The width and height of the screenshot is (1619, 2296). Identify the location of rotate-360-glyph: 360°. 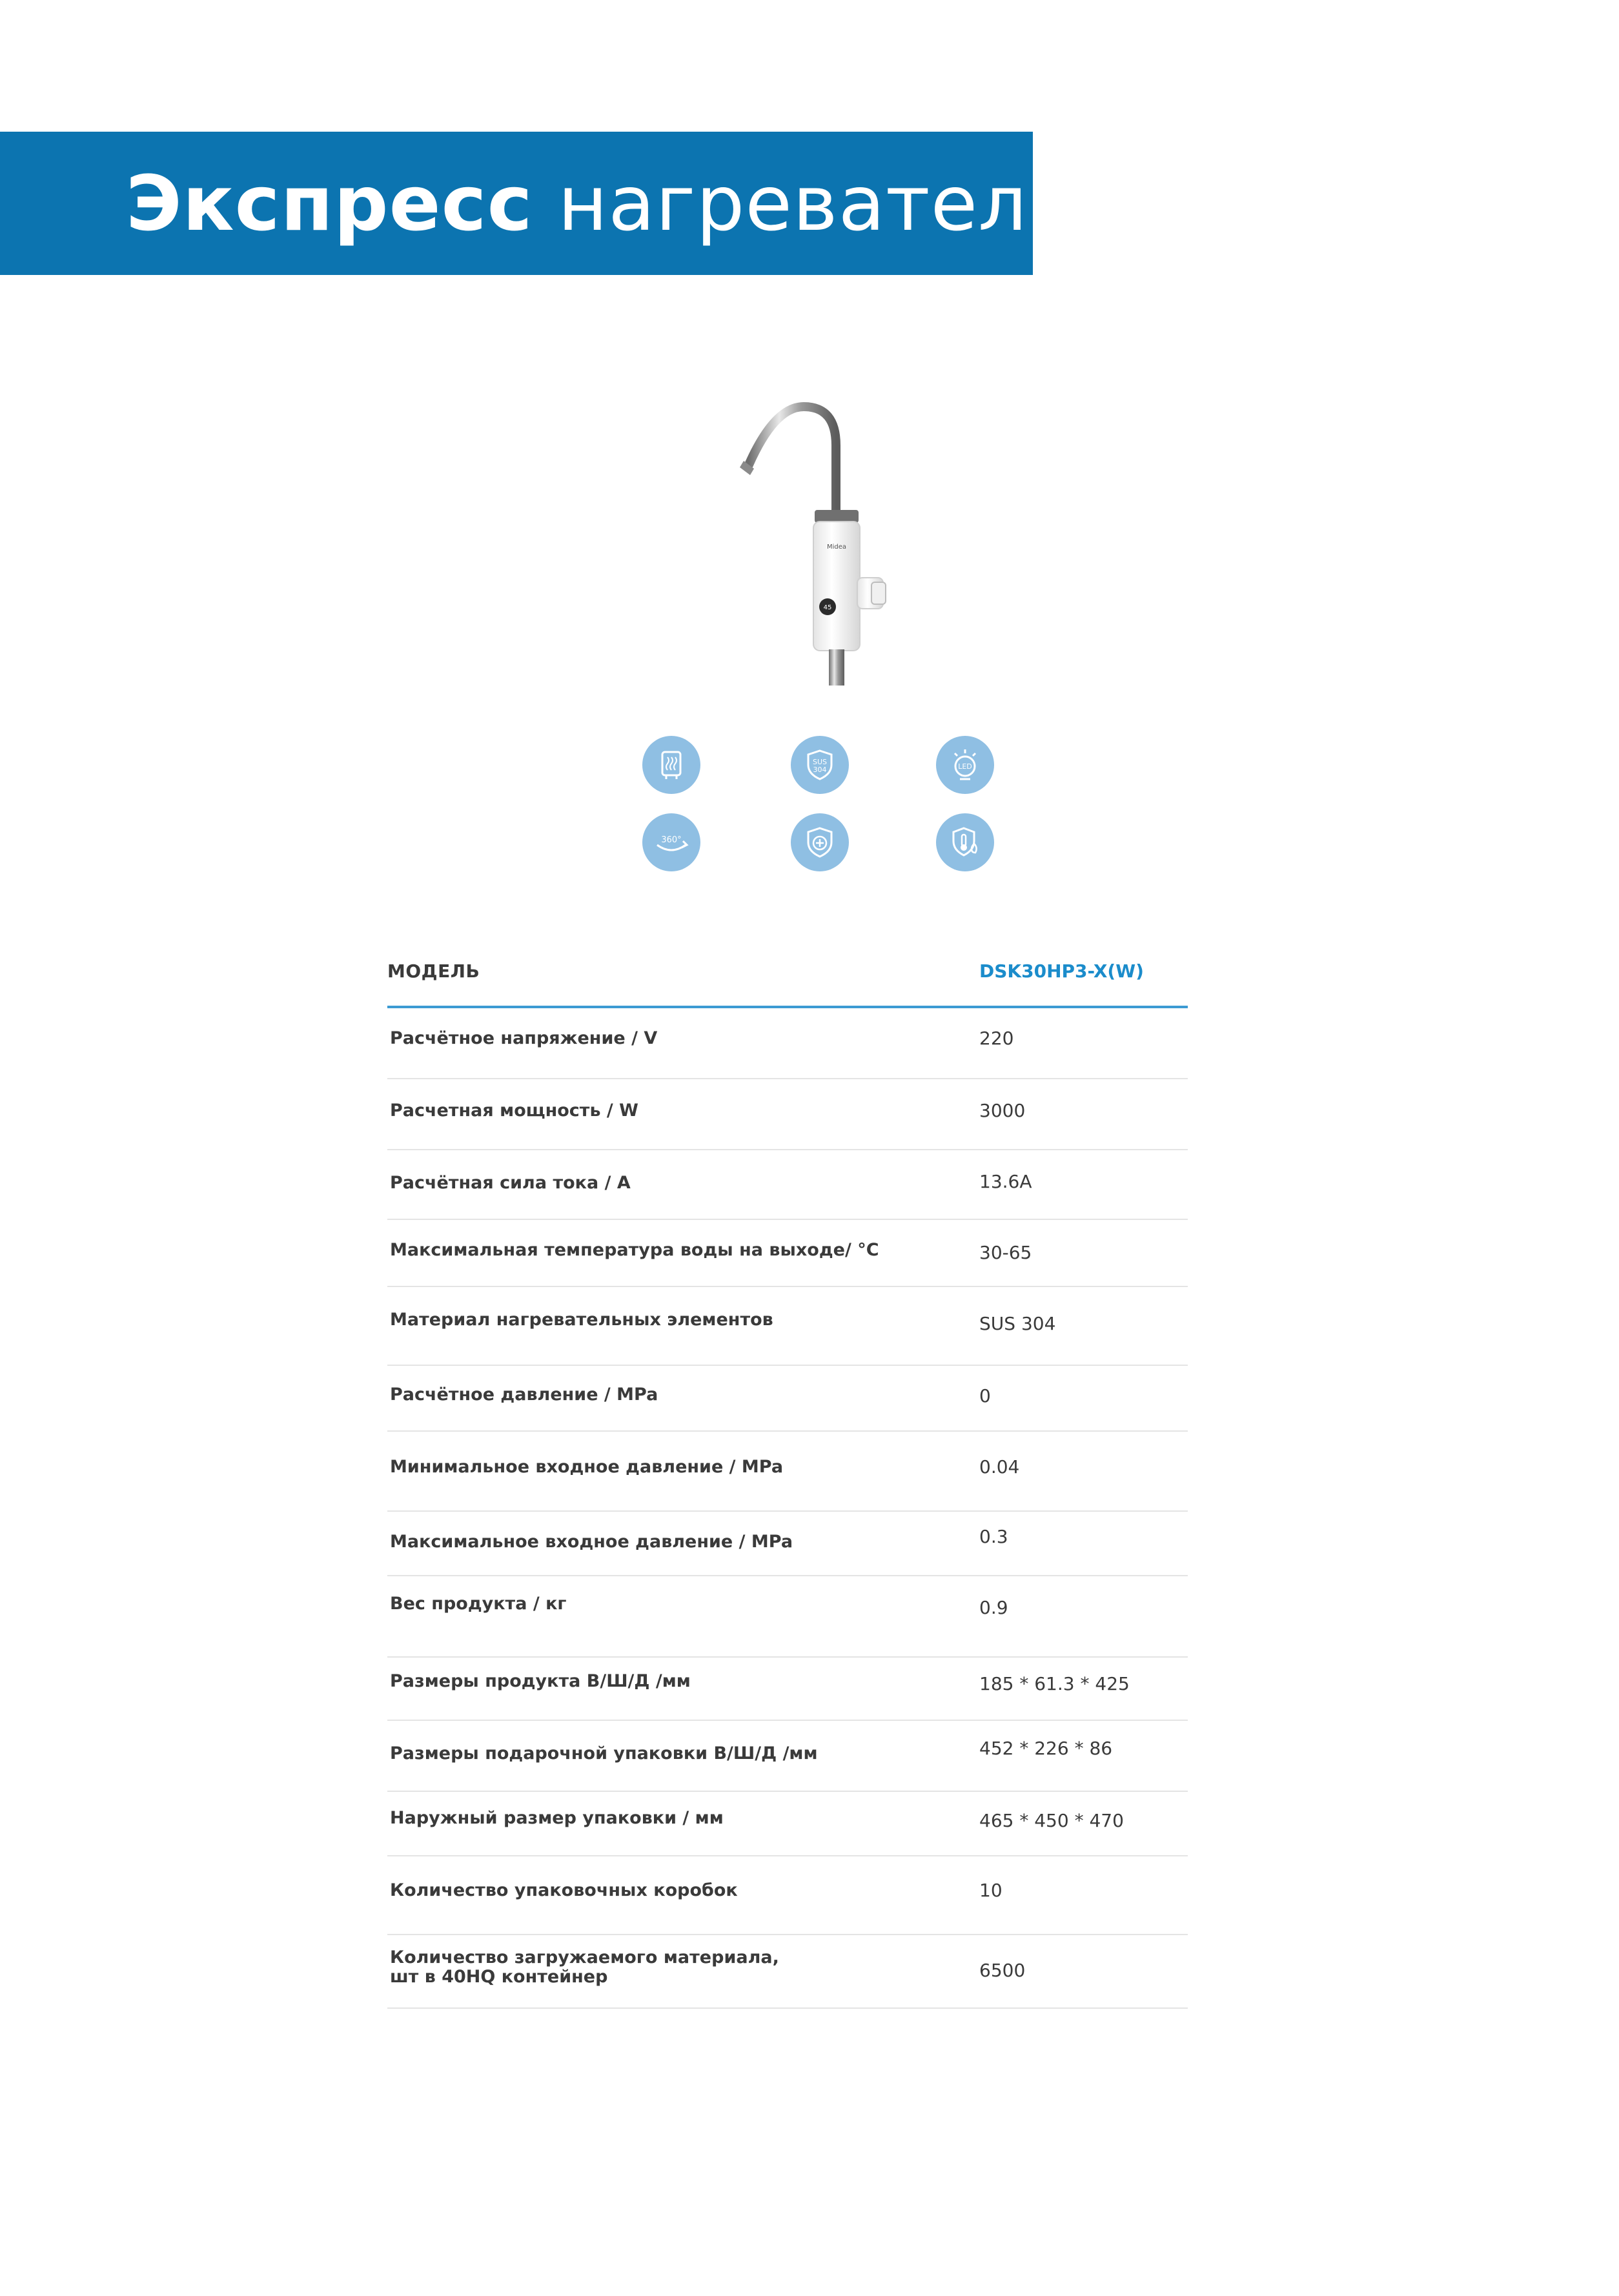
(673, 843).